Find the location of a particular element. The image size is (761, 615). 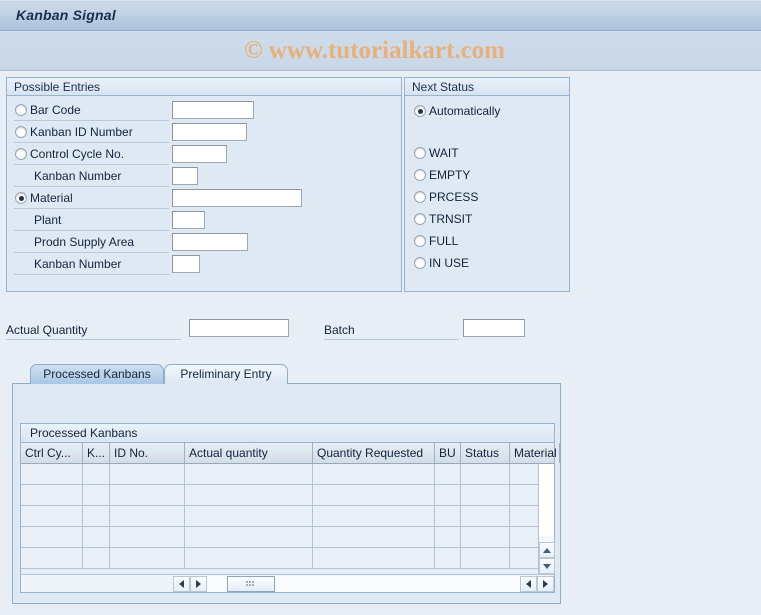

scroll-left-button-end is located at coordinates (528, 583).